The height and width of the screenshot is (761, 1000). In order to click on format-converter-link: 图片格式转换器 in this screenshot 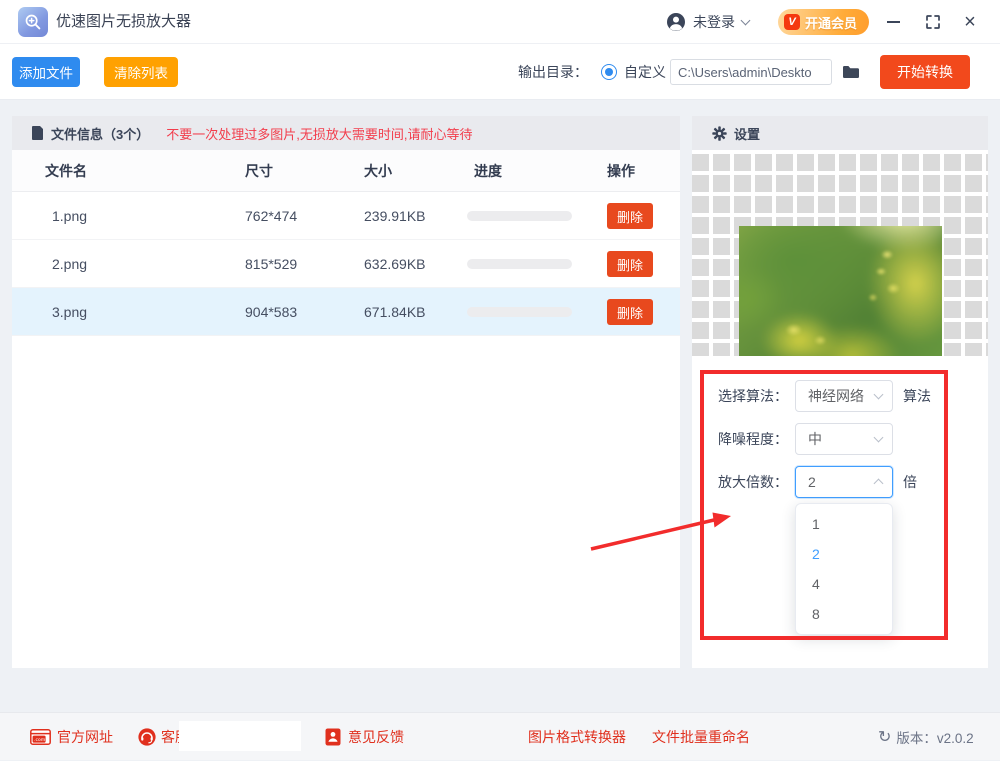, I will do `click(577, 737)`.